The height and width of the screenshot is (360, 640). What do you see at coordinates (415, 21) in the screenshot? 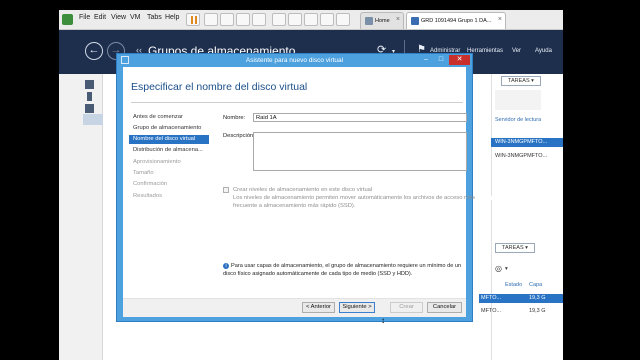
I see `vm-icon` at bounding box center [415, 21].